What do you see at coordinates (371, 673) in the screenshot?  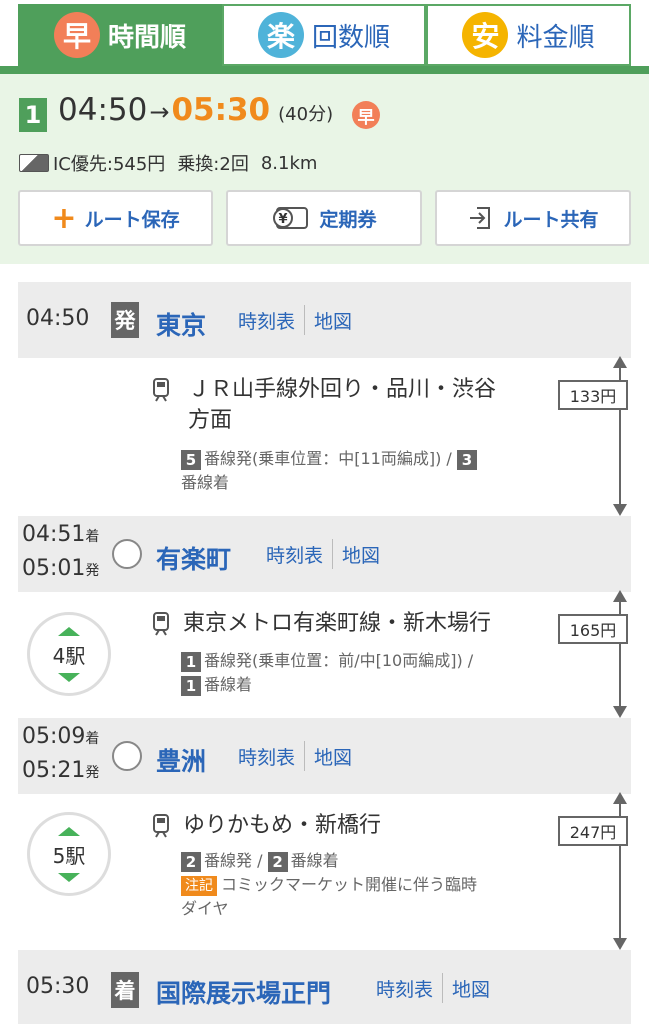 I see `platform-info: 1 番線発(乗車位置：前/中[10両編成]) / 1 番線着` at bounding box center [371, 673].